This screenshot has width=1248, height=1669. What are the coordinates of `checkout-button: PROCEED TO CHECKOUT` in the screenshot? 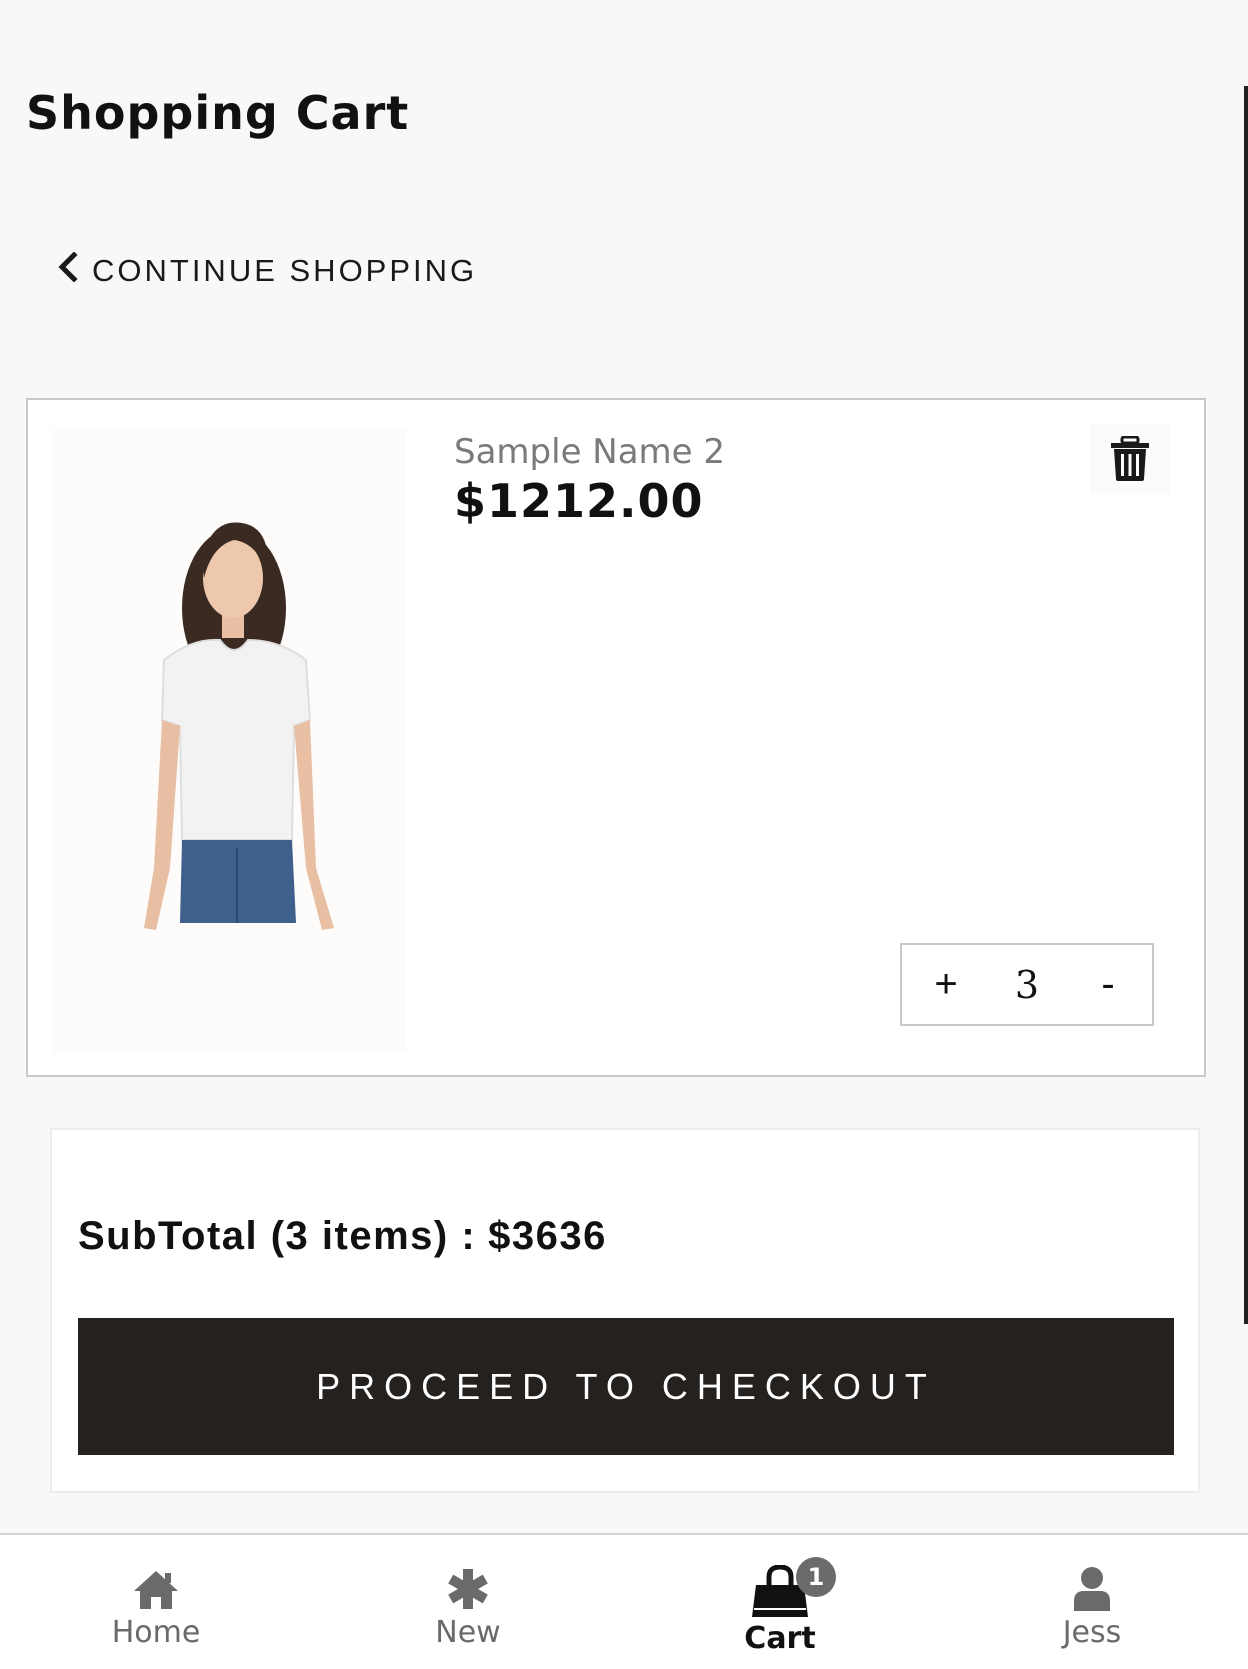 It's located at (626, 1386).